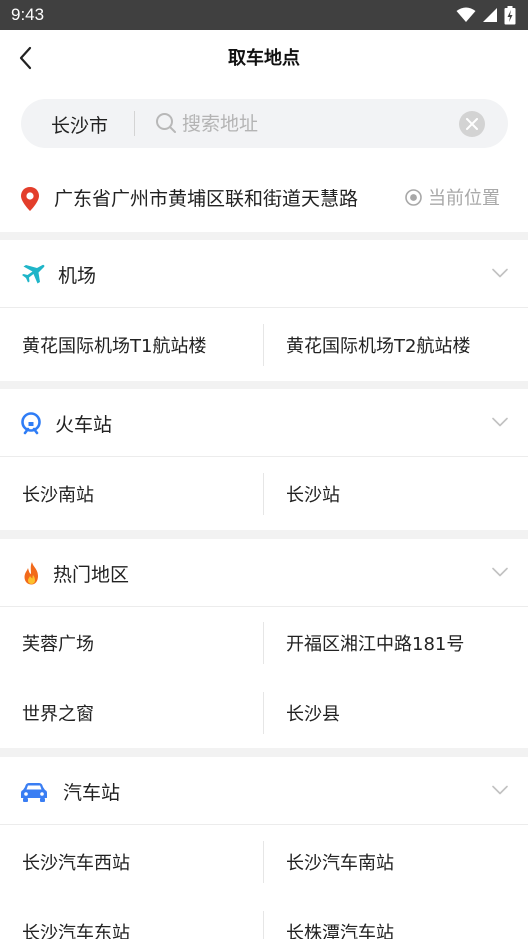  I want to click on grid-row: 黄花国际机场T1航站楼 黄花国际机场T2航站楼, so click(264, 345).